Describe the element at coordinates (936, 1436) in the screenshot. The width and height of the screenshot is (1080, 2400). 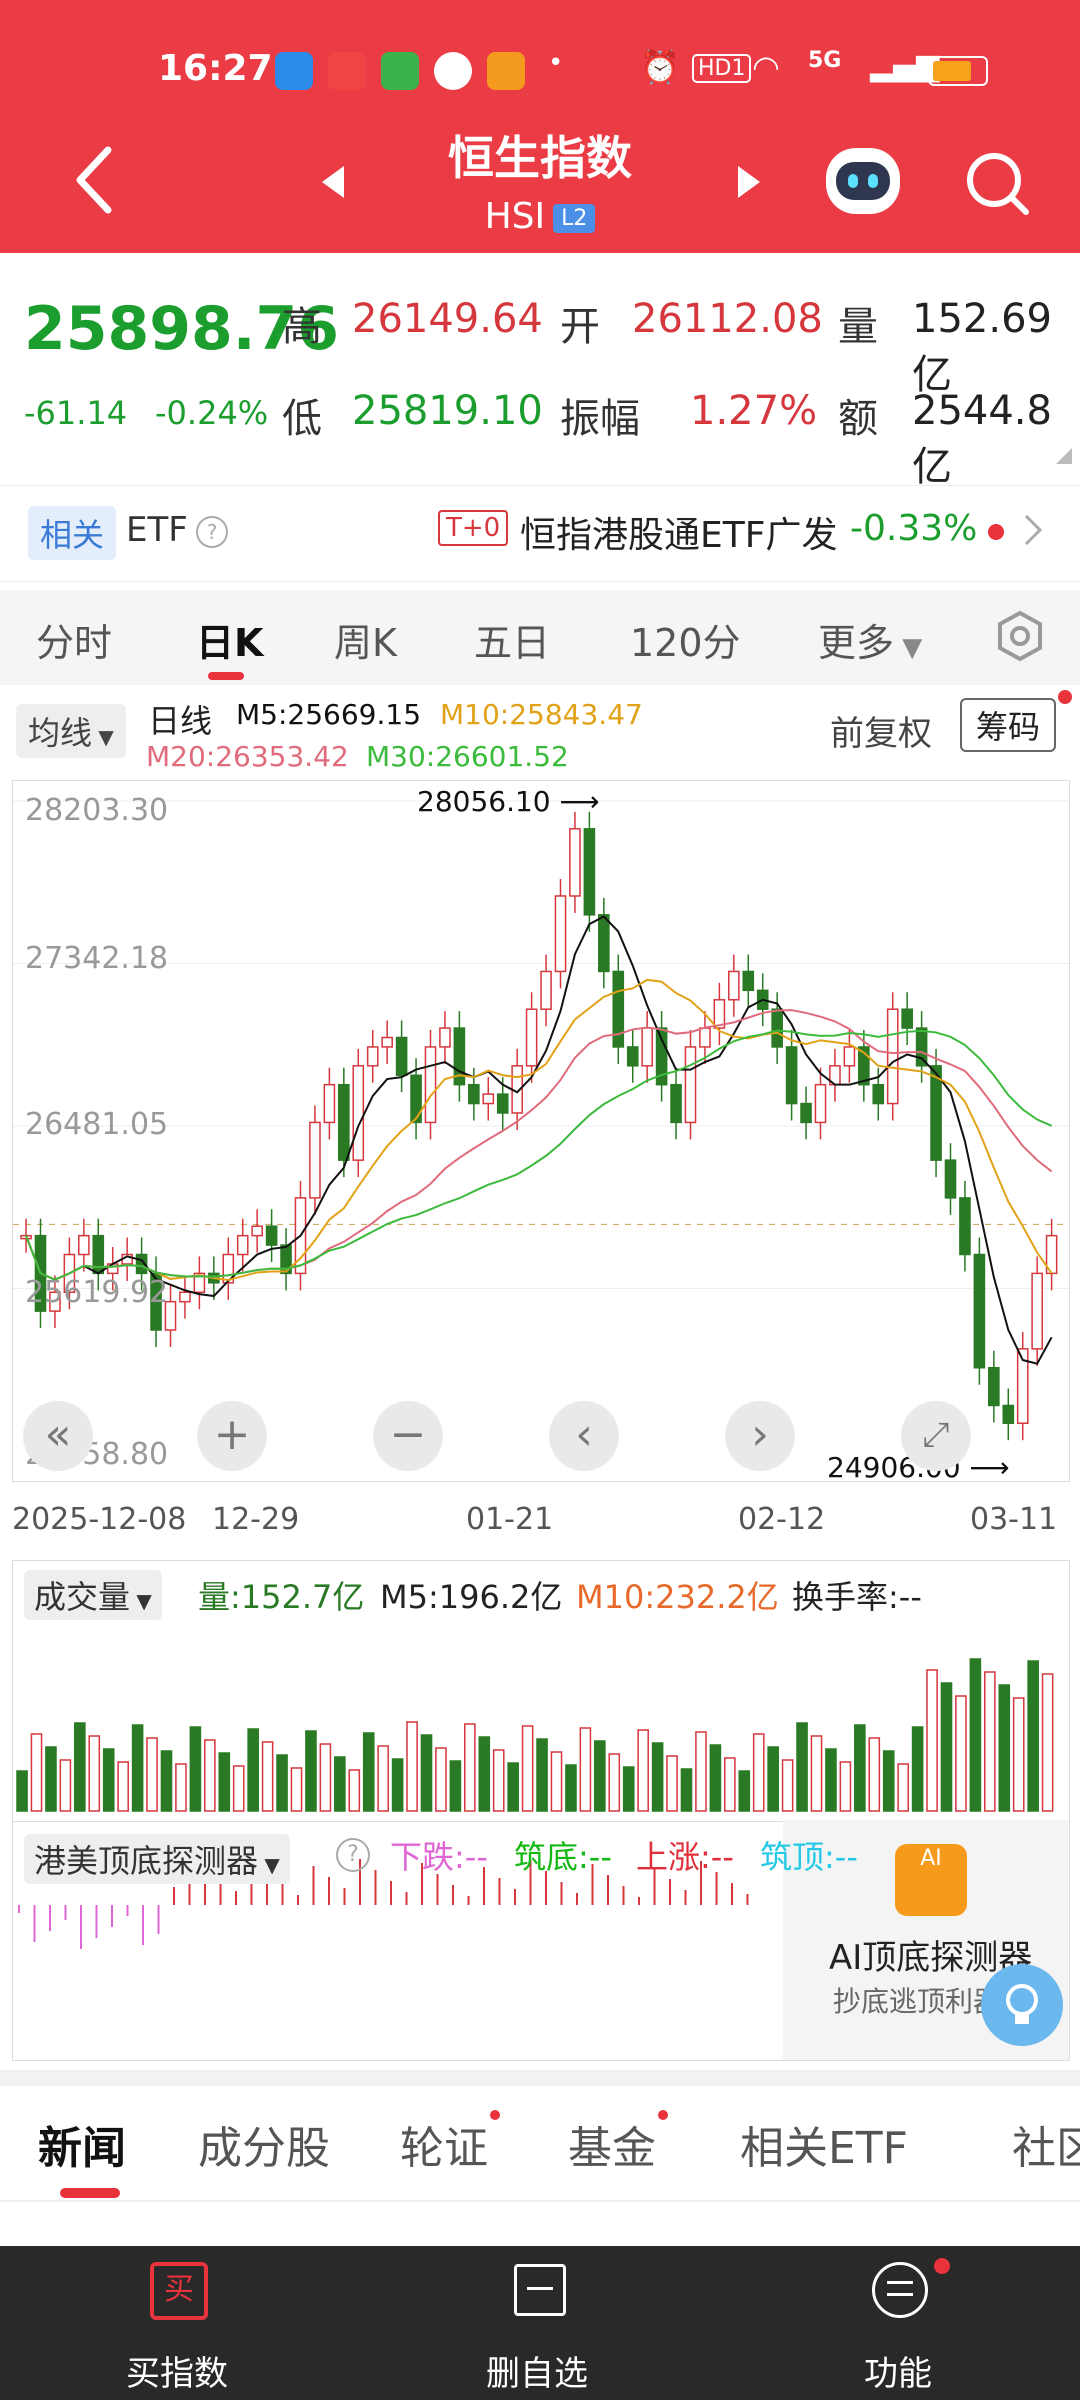
I see `fullscreen-icon: ⤢` at that location.